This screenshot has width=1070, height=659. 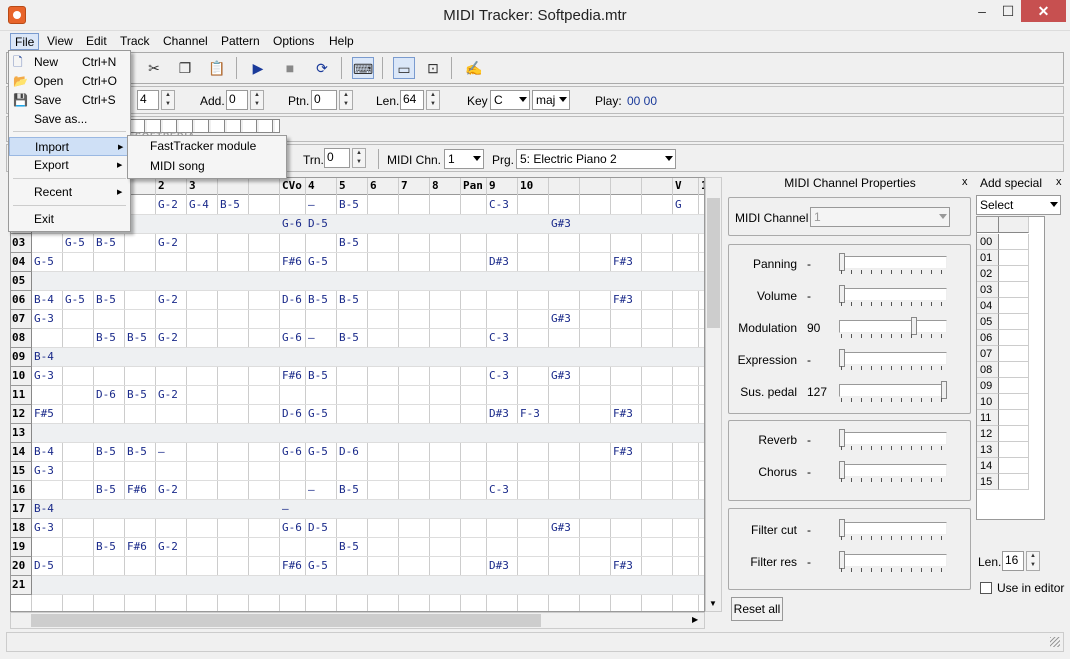 What do you see at coordinates (686, 186) in the screenshot?
I see `column-header: V` at bounding box center [686, 186].